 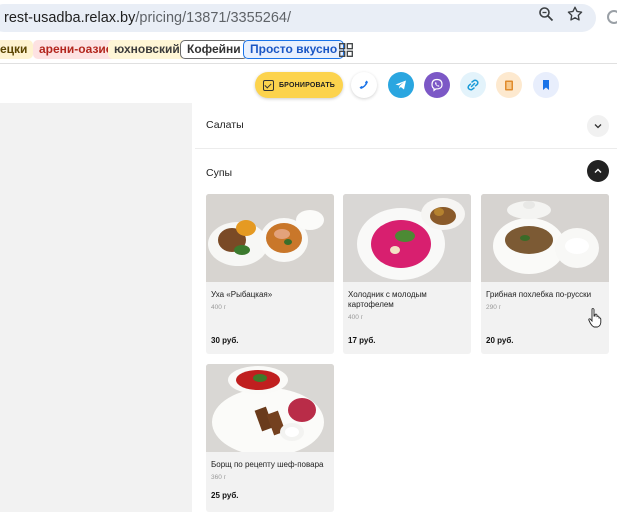 I want to click on book-button-label: БРОНИРОВАТЬ, so click(x=307, y=85).